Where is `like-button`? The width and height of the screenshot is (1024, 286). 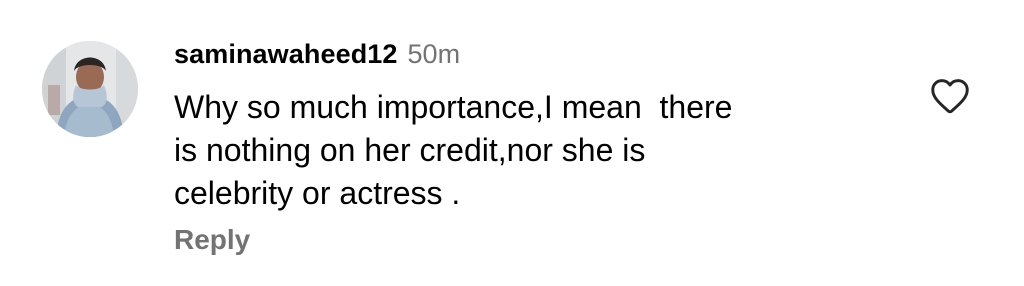
like-button is located at coordinates (950, 96).